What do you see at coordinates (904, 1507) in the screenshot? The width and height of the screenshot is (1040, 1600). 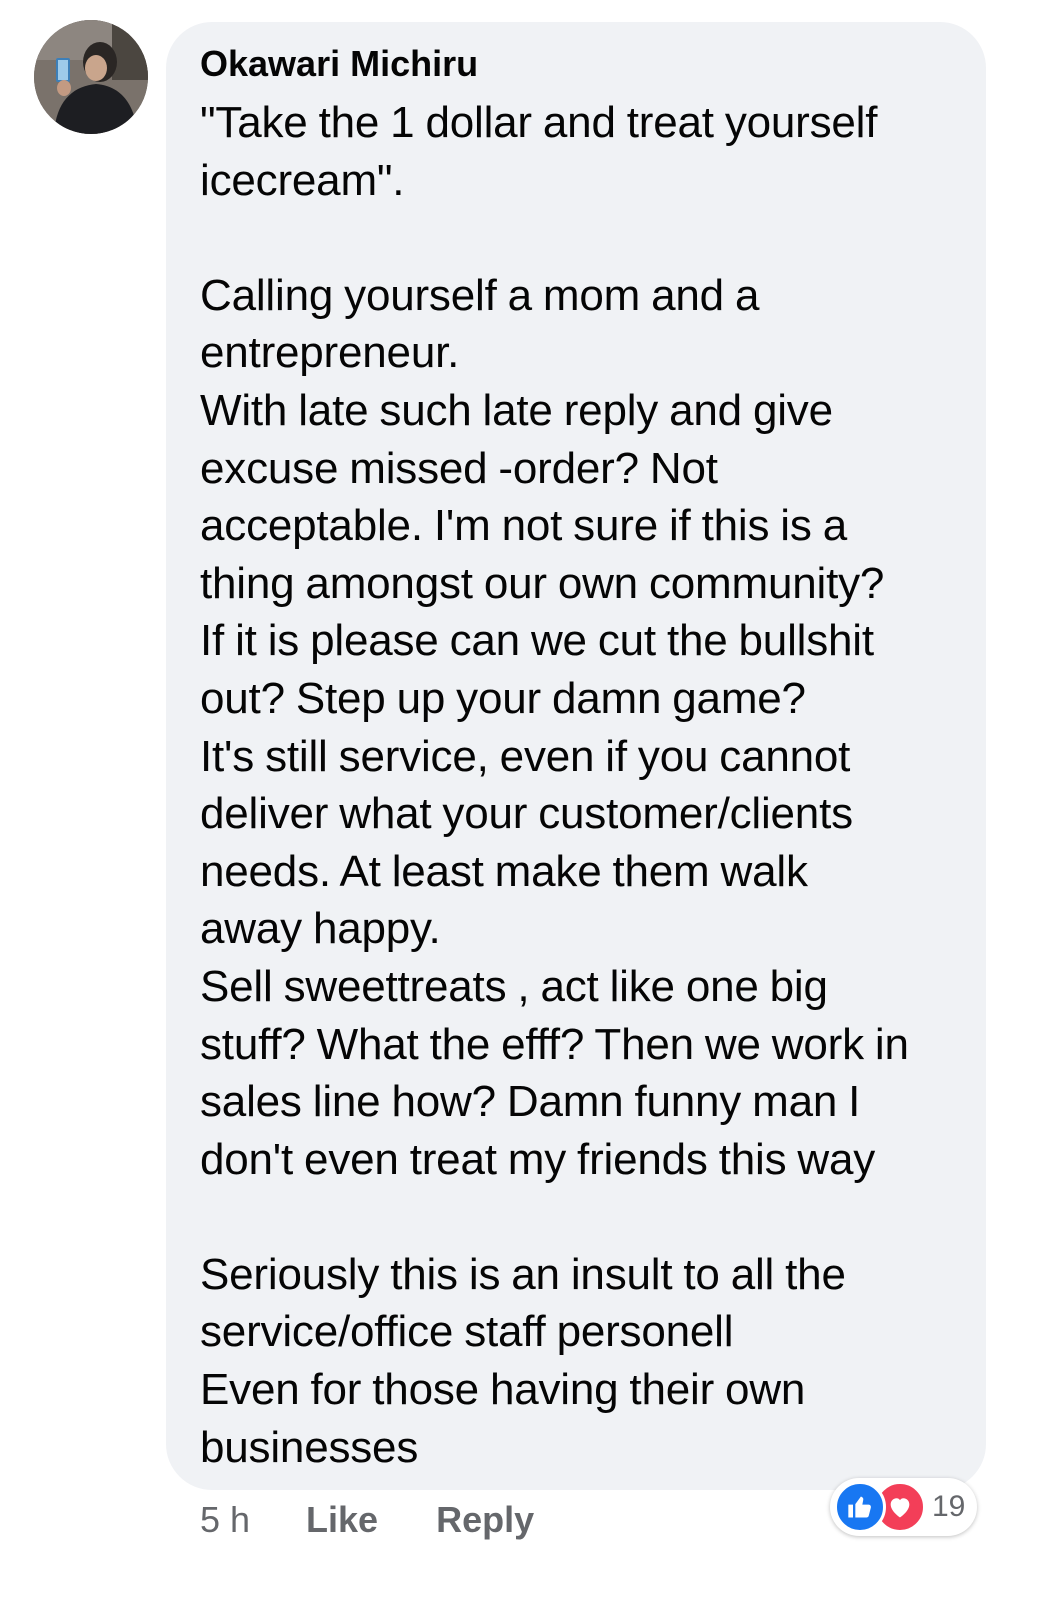 I see `reaction-summary: 19` at bounding box center [904, 1507].